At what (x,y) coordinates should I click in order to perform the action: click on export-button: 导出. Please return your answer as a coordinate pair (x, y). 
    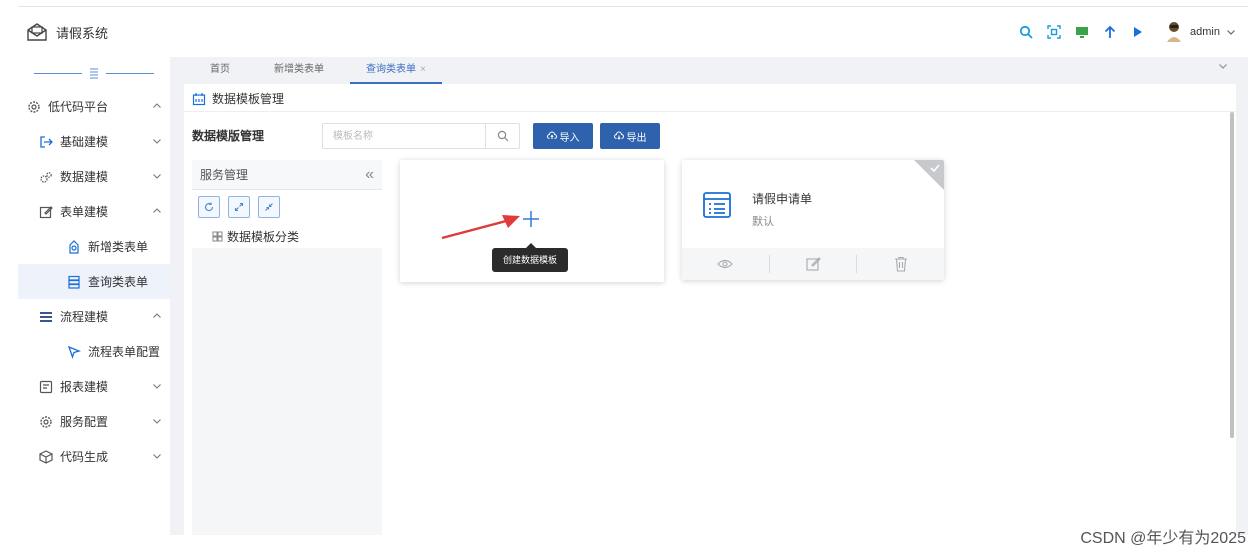
    Looking at the image, I should click on (630, 136).